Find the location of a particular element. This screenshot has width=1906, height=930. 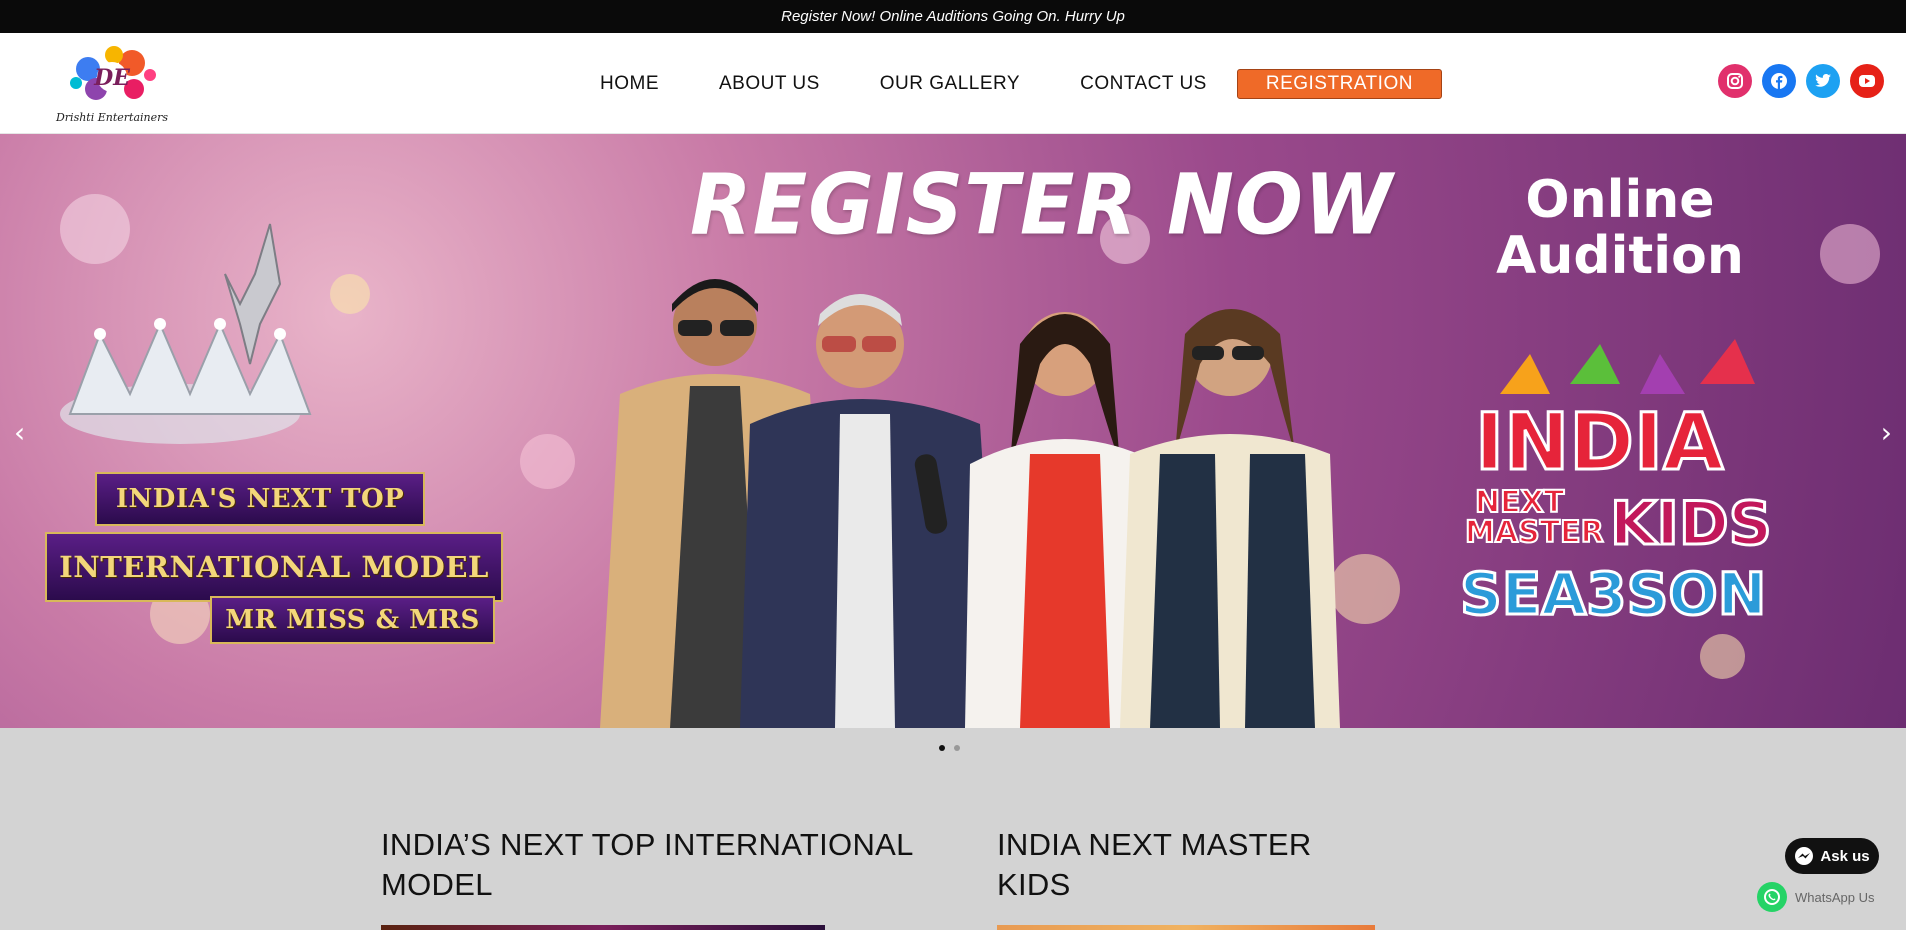

card-title-top-model: INDIA’S NEXT TOP INTERNATIONAL MODEL is located at coordinates (647, 865).